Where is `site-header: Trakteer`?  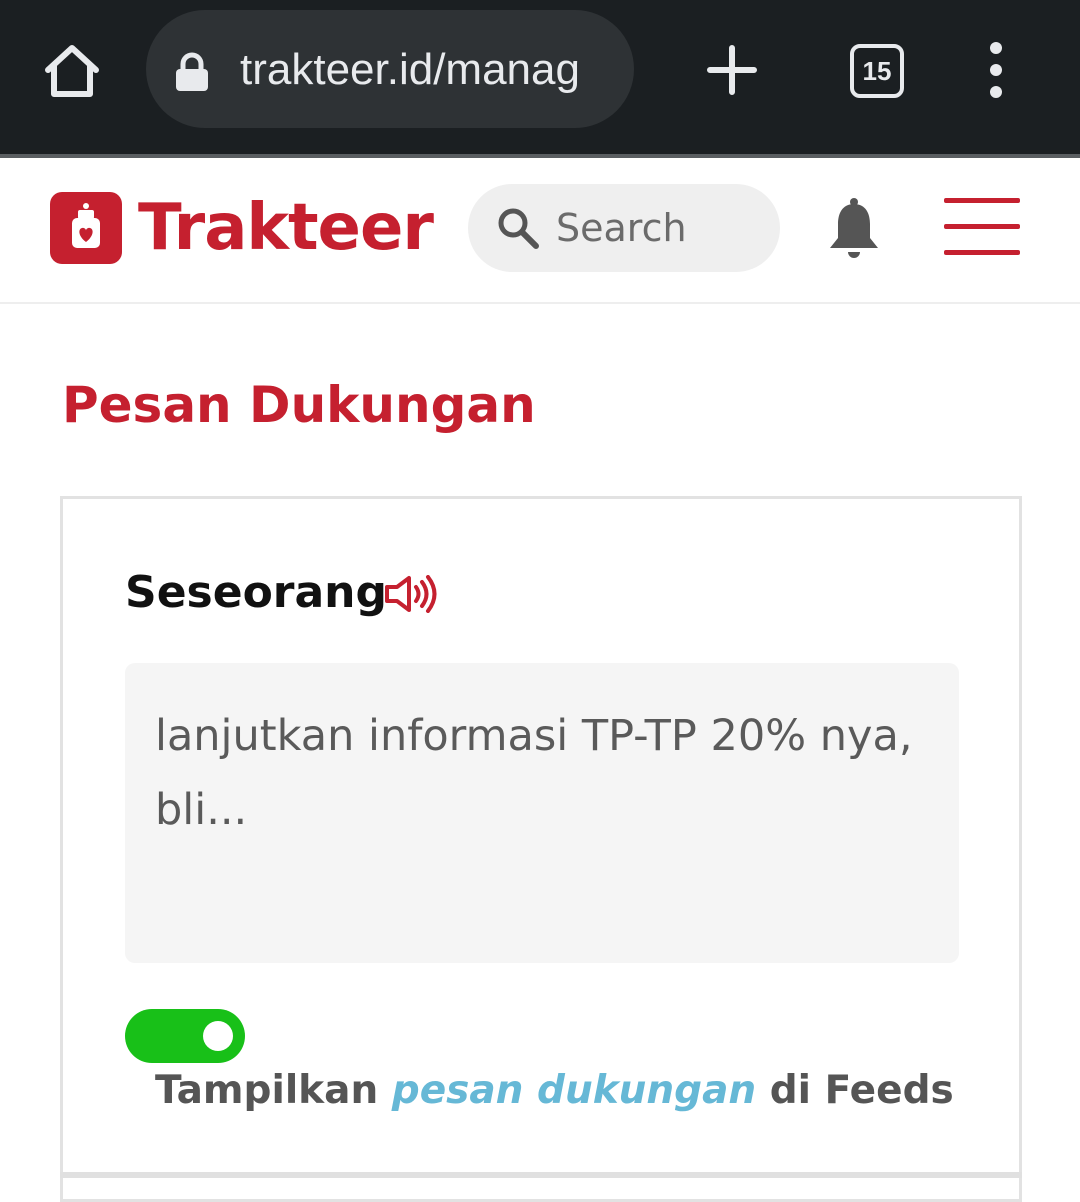
site-header: Trakteer is located at coordinates (540, 231).